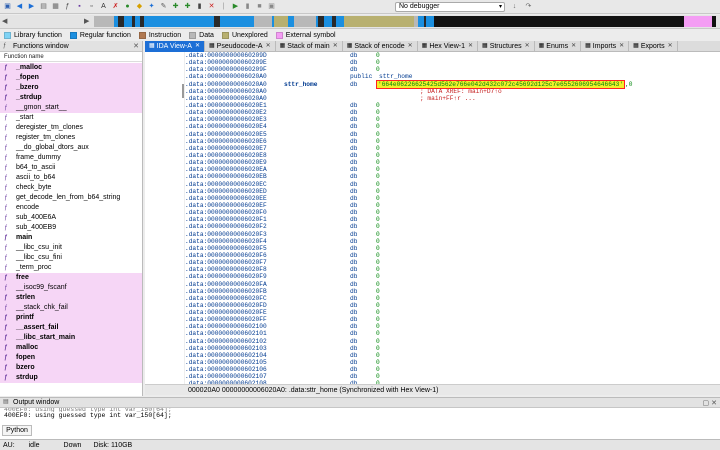 The width and height of the screenshot is (720, 450). What do you see at coordinates (235, 6) in the screenshot?
I see `run-icon: ▶` at bounding box center [235, 6].